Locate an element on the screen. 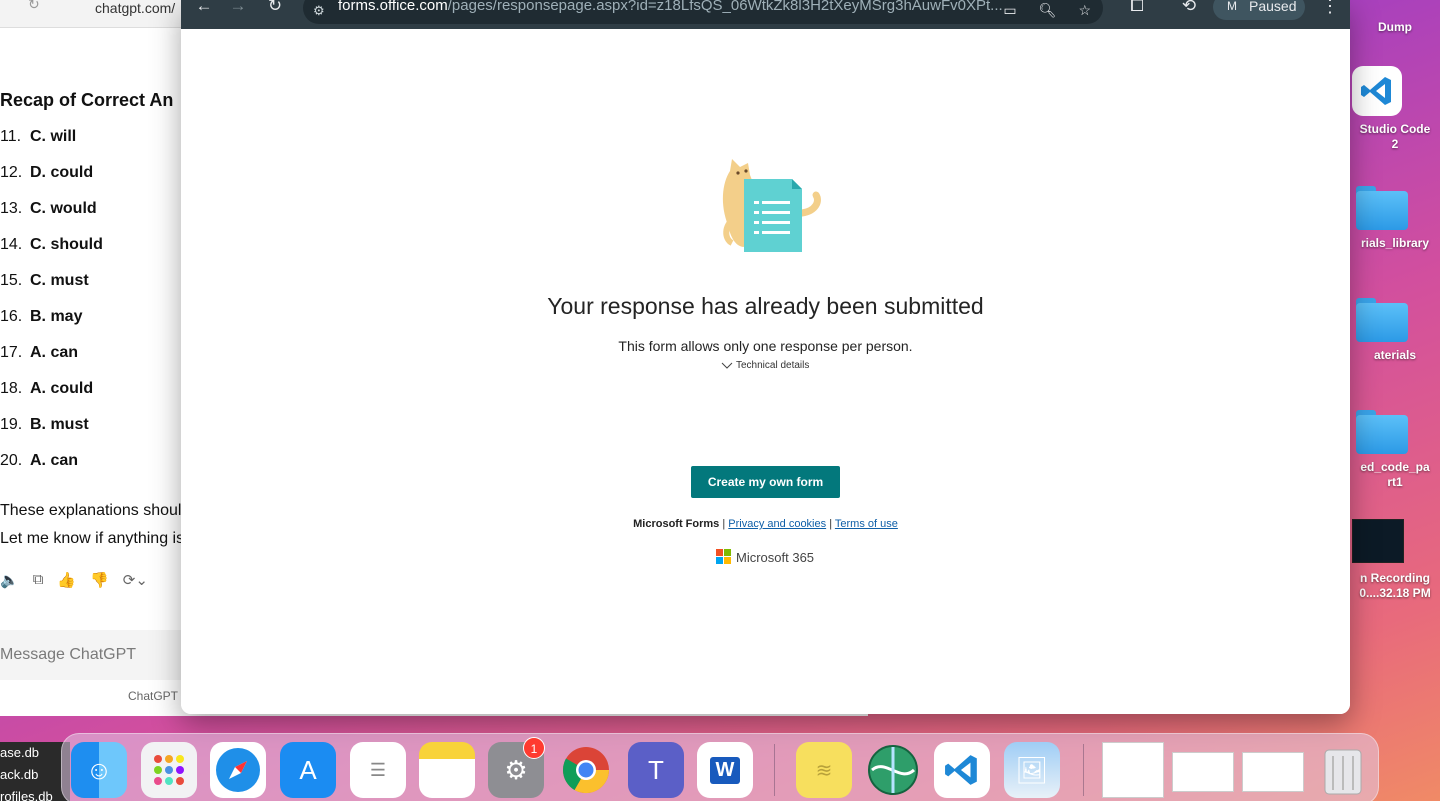  desktop-item-folder-1: rials_library is located at coordinates (1395, 218).